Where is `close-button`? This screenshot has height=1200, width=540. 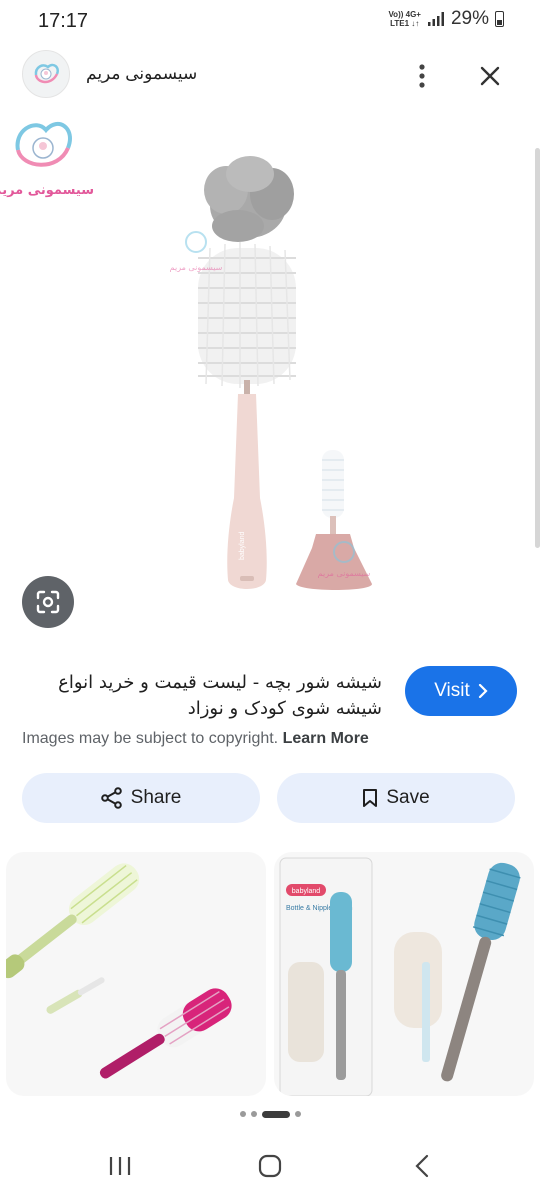
close-button is located at coordinates (490, 76).